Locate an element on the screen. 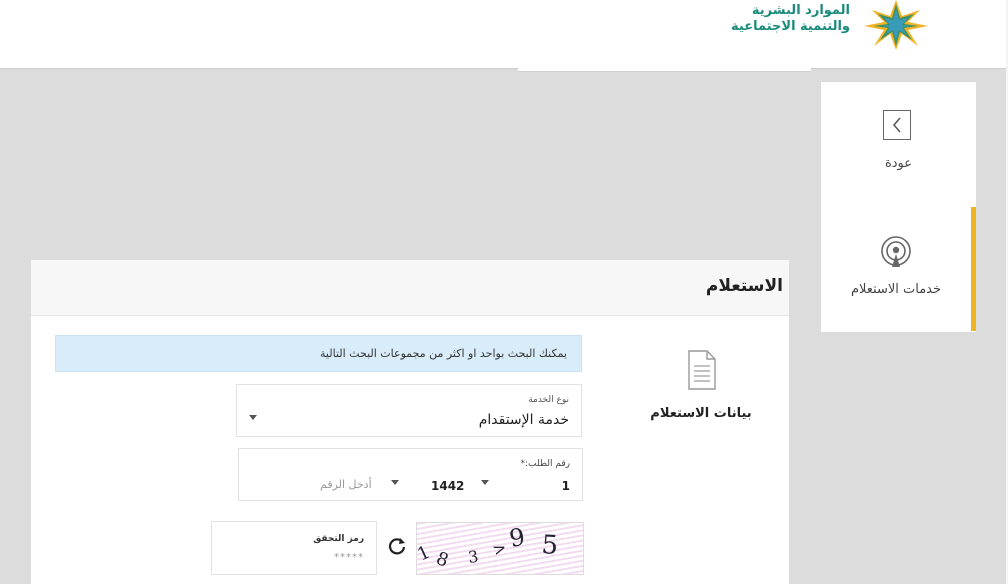 The image size is (1008, 584). services-sidebar: عودة خدمات الاستعلام is located at coordinates (898, 207).